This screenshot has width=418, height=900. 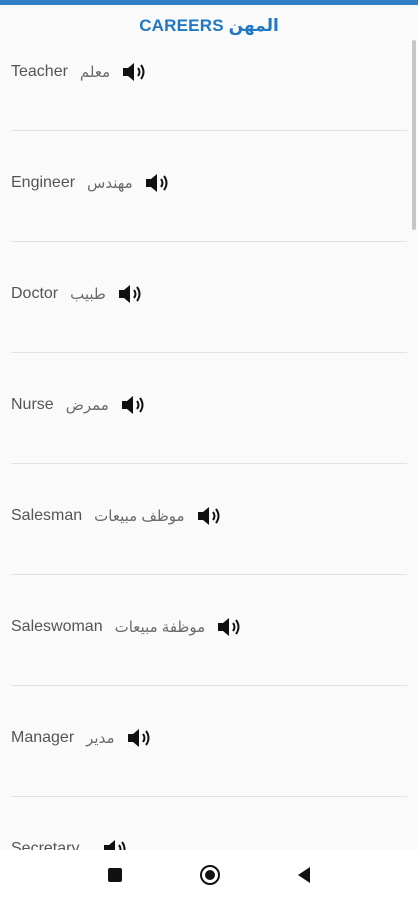 What do you see at coordinates (209, 186) in the screenshot?
I see `career-row-engineer: Engineer مهندس` at bounding box center [209, 186].